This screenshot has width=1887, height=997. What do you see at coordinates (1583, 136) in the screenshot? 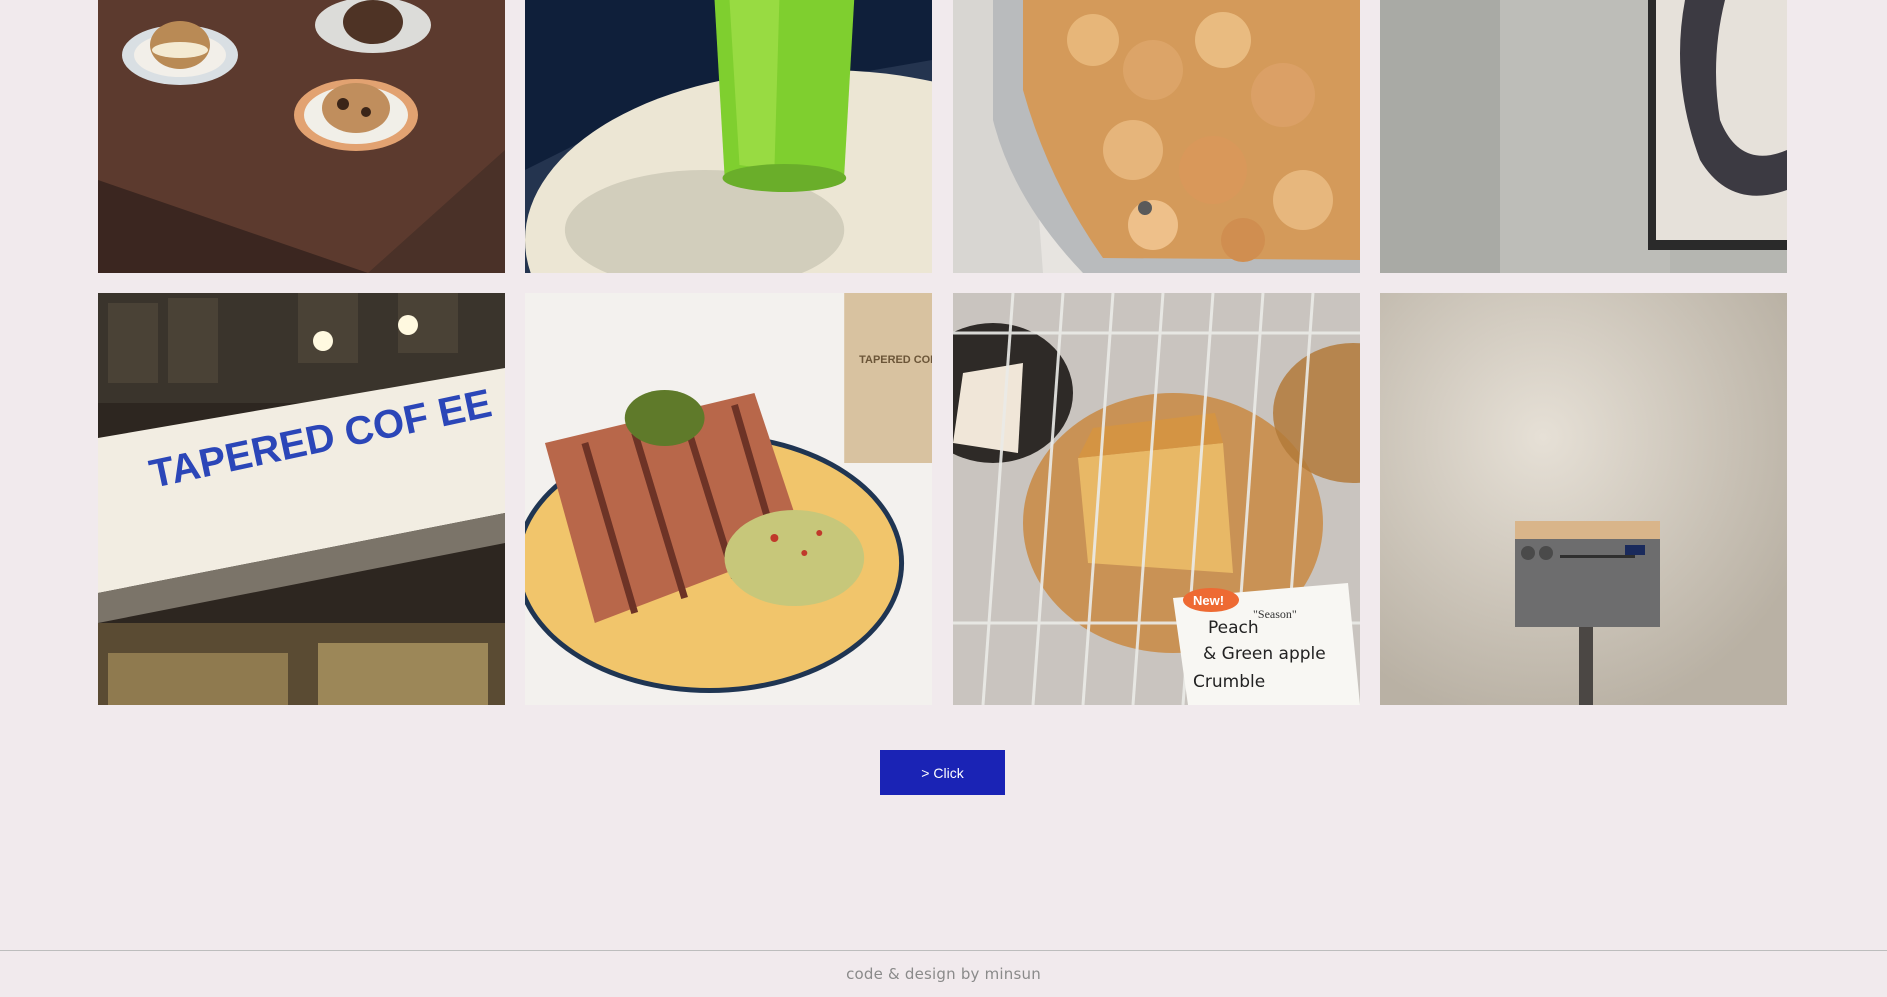
I see `photo-wall-art` at bounding box center [1583, 136].